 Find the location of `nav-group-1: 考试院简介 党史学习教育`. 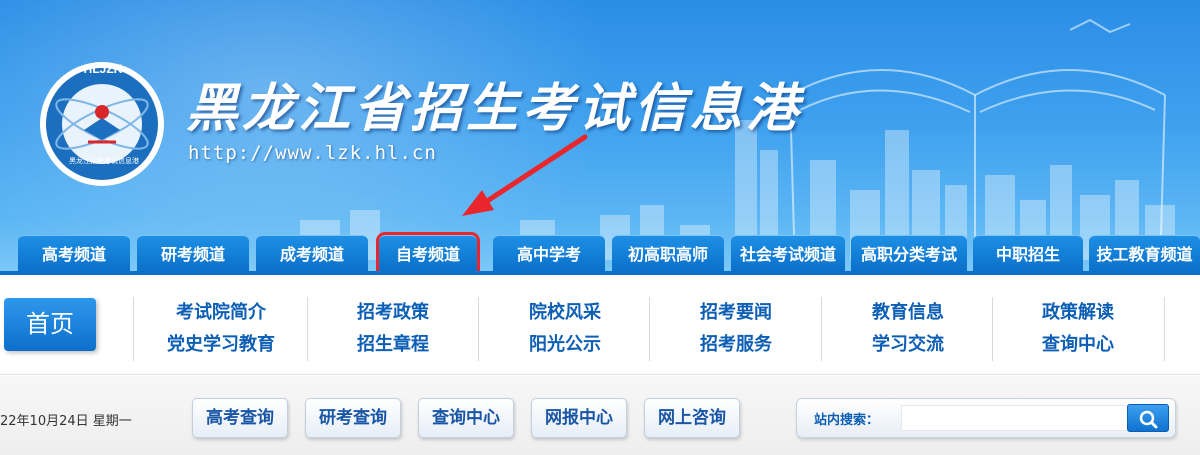

nav-group-1: 考试院简介 党史学习教育 is located at coordinates (221, 329).